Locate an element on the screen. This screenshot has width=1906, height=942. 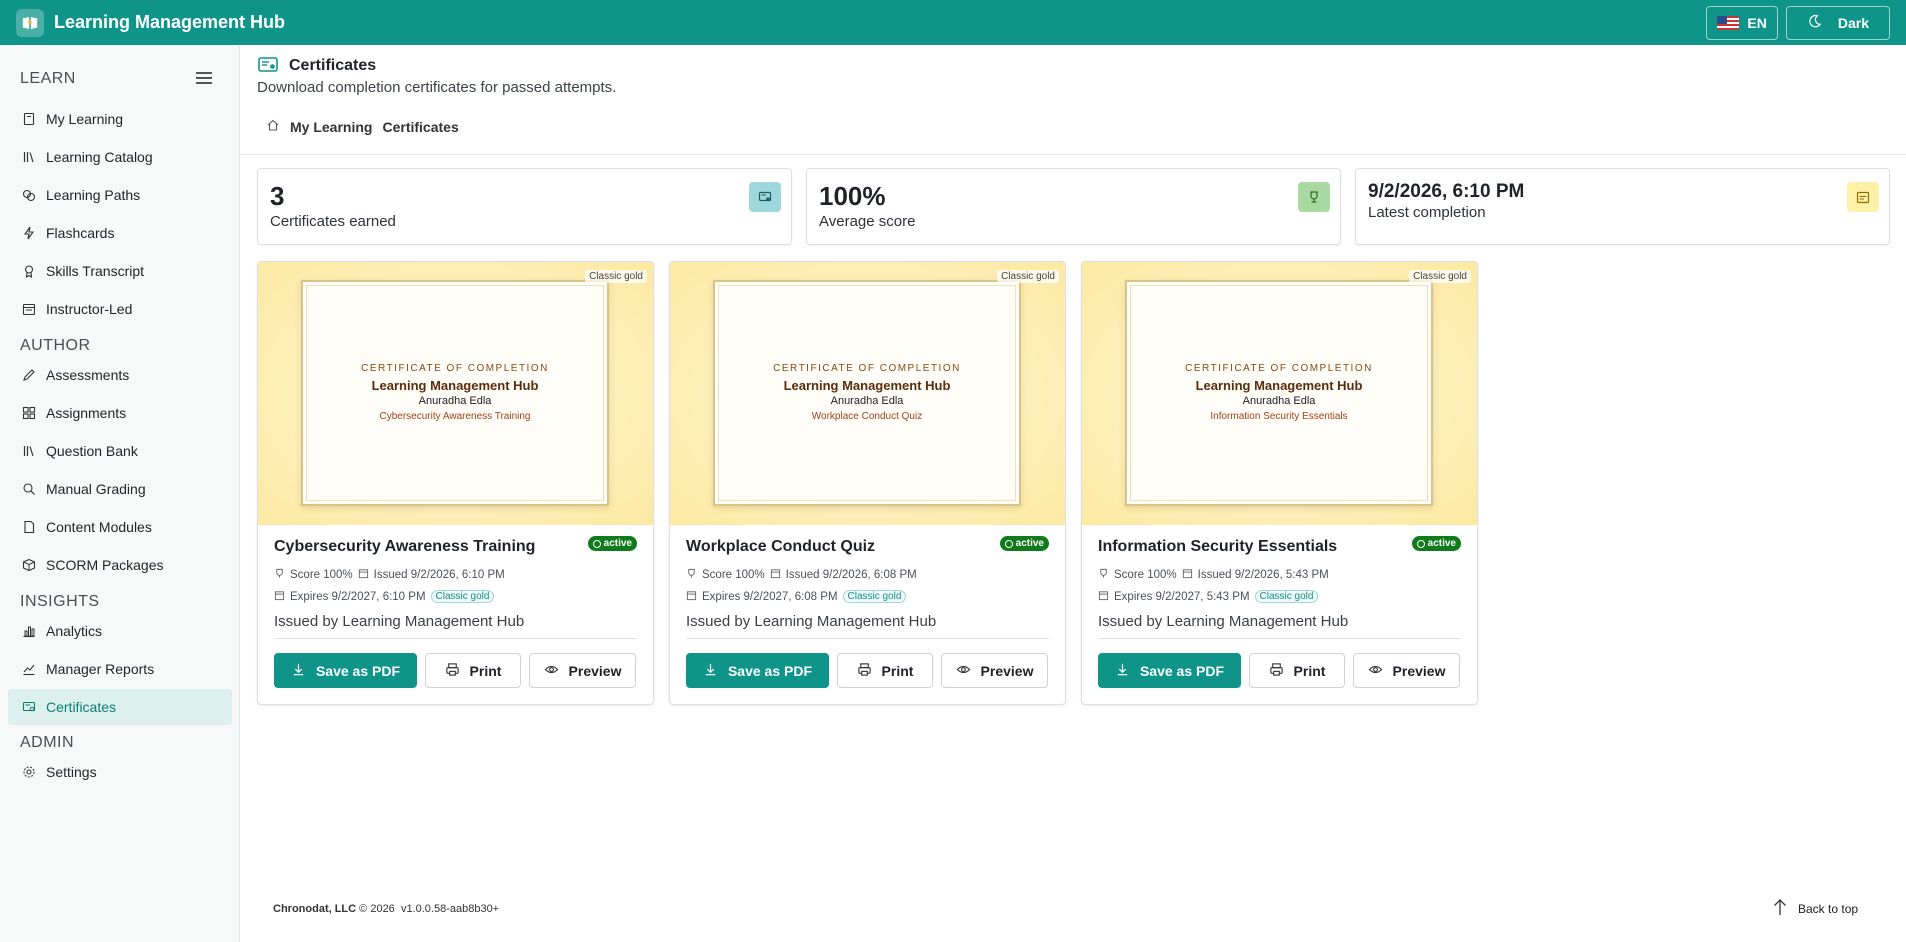
certificate-title: Cybersecurity Awareness Training is located at coordinates (405, 546).